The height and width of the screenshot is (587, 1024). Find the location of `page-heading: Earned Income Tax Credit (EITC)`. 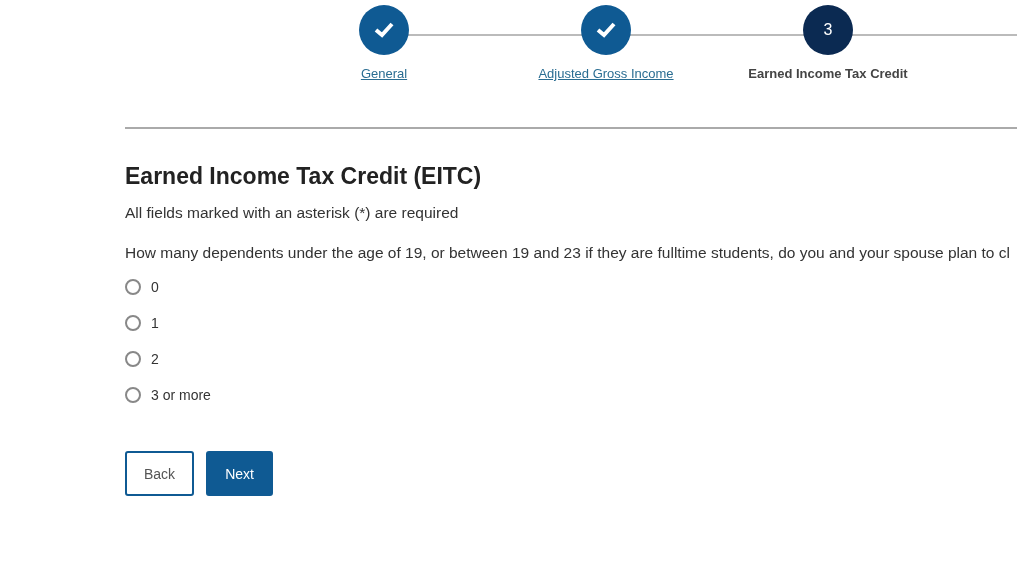

page-heading: Earned Income Tax Credit (EITC) is located at coordinates (304, 176).